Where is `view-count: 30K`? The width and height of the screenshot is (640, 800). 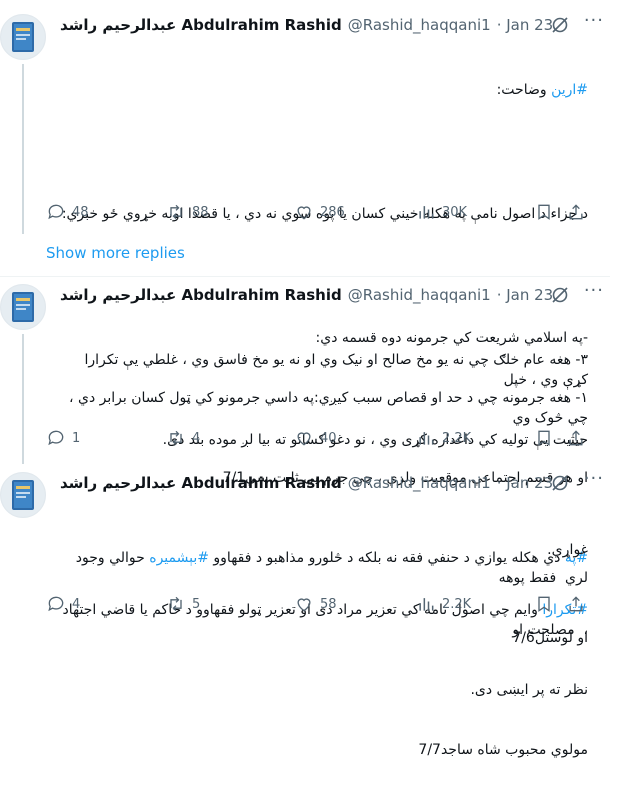
view-count: 30K is located at coordinates (455, 212).